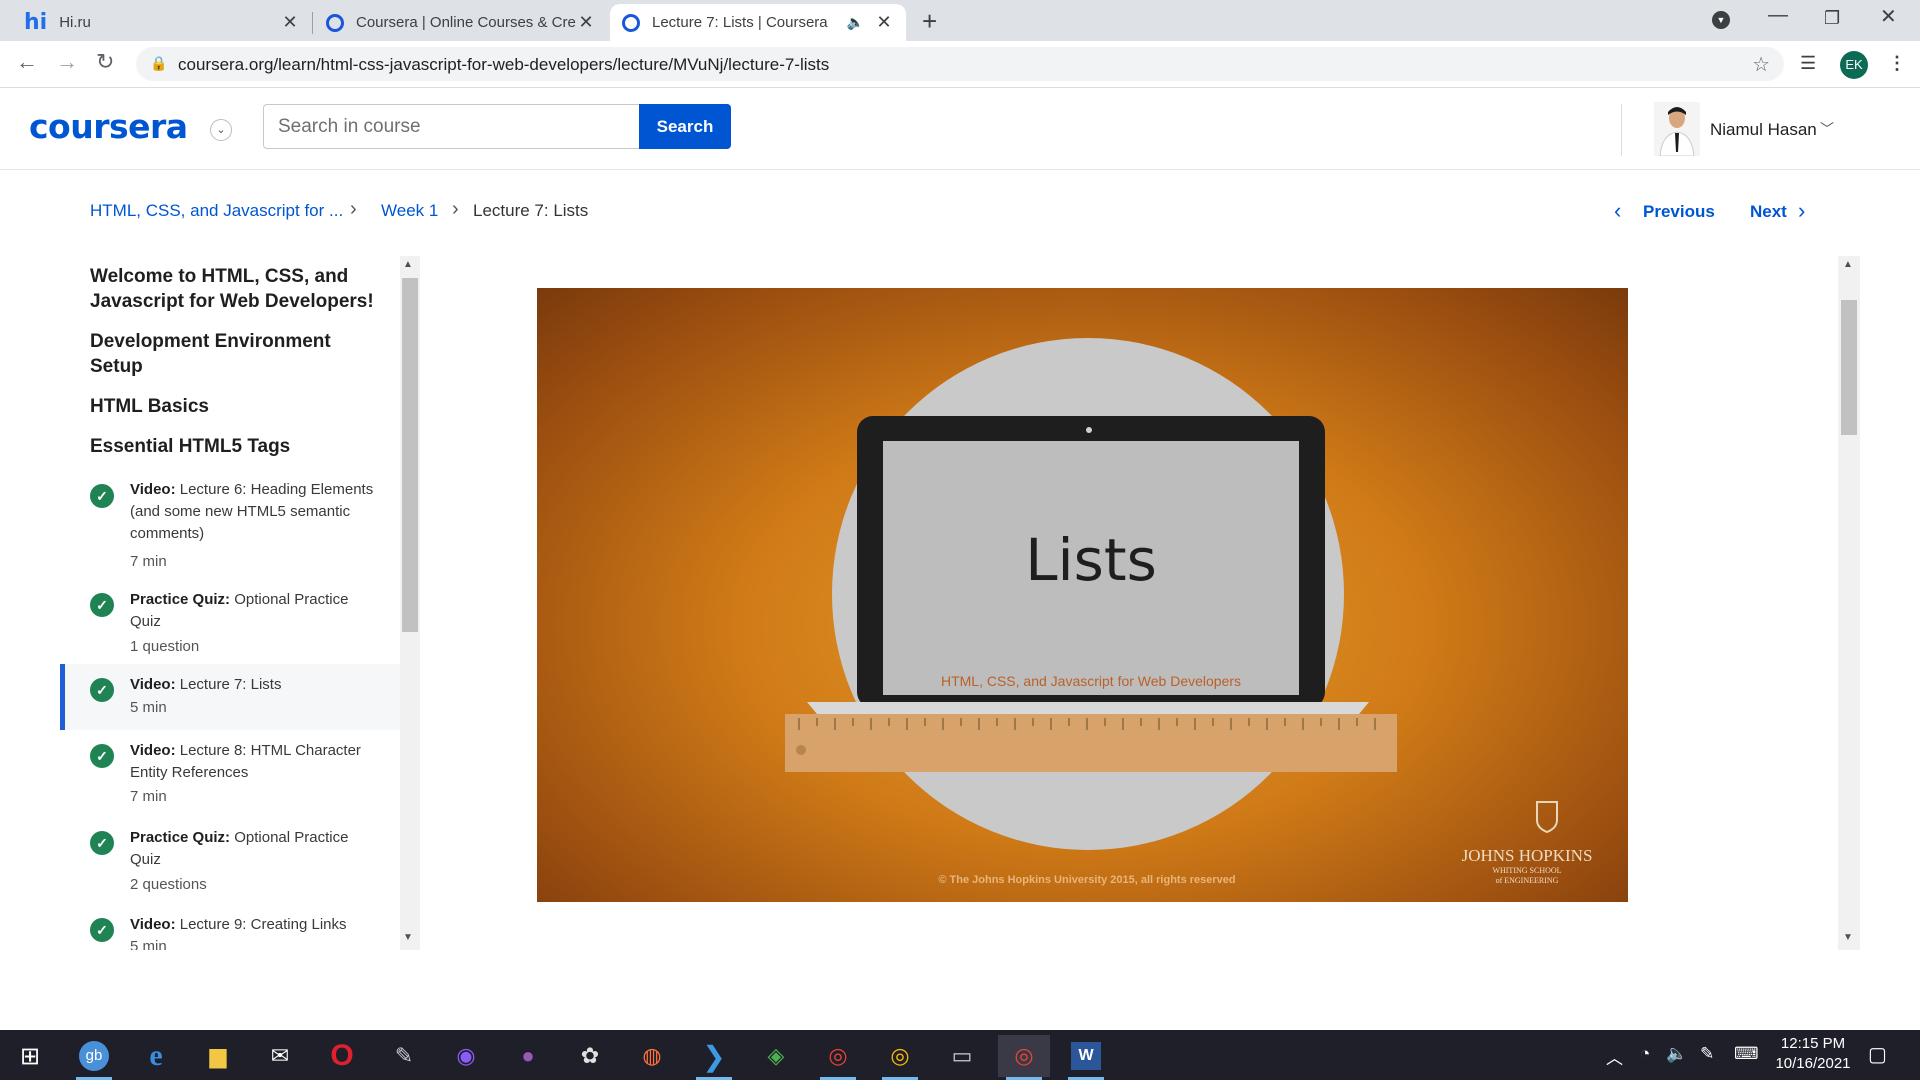  What do you see at coordinates (1827, 129) in the screenshot?
I see `chevron-down-icon: ﹀` at bounding box center [1827, 129].